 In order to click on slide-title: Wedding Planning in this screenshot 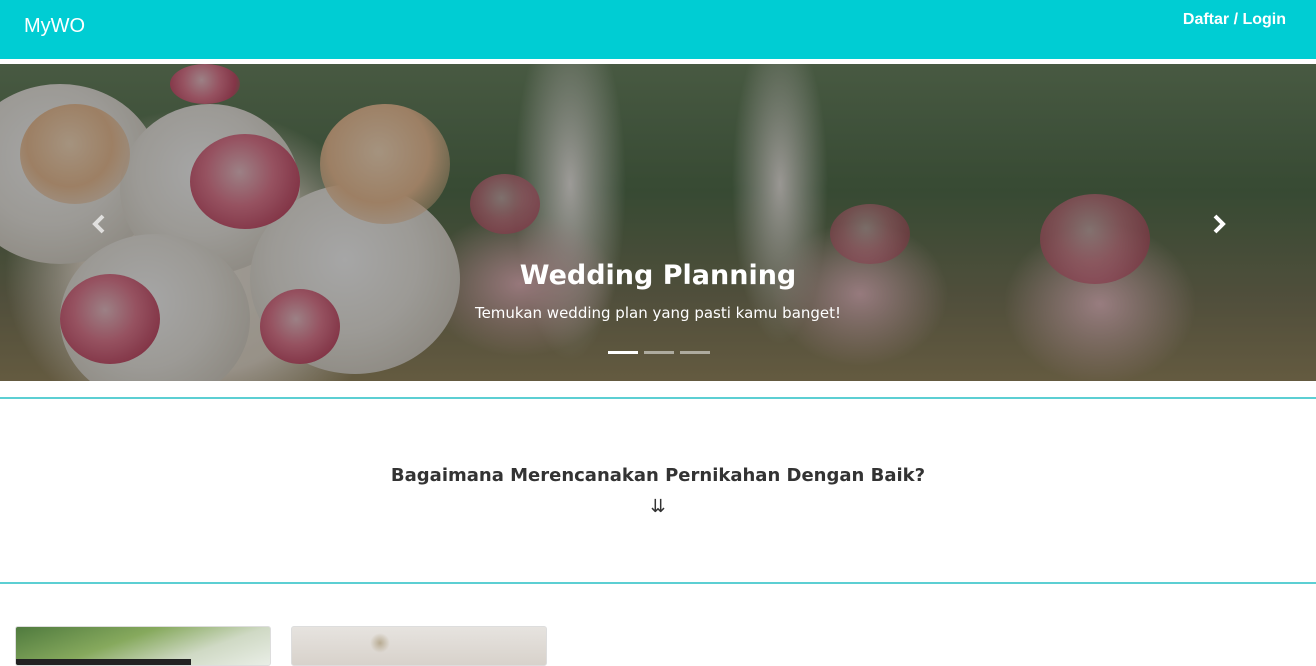, I will do `click(658, 275)`.